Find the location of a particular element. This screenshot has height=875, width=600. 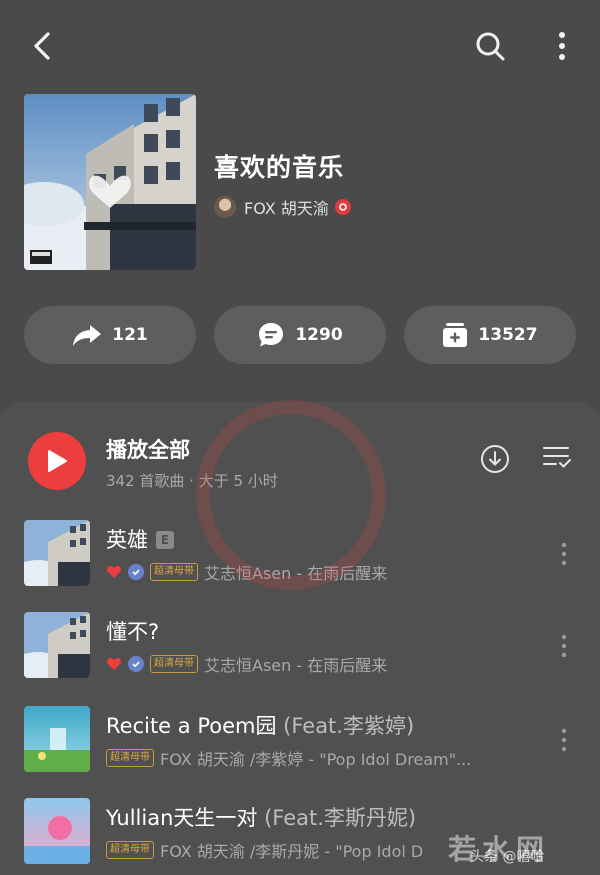

creator-badge-icon is located at coordinates (342, 207).